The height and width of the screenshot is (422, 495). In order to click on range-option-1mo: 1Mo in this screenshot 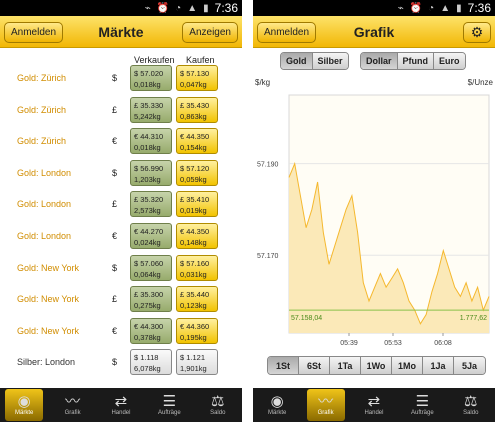, I will do `click(407, 365)`.